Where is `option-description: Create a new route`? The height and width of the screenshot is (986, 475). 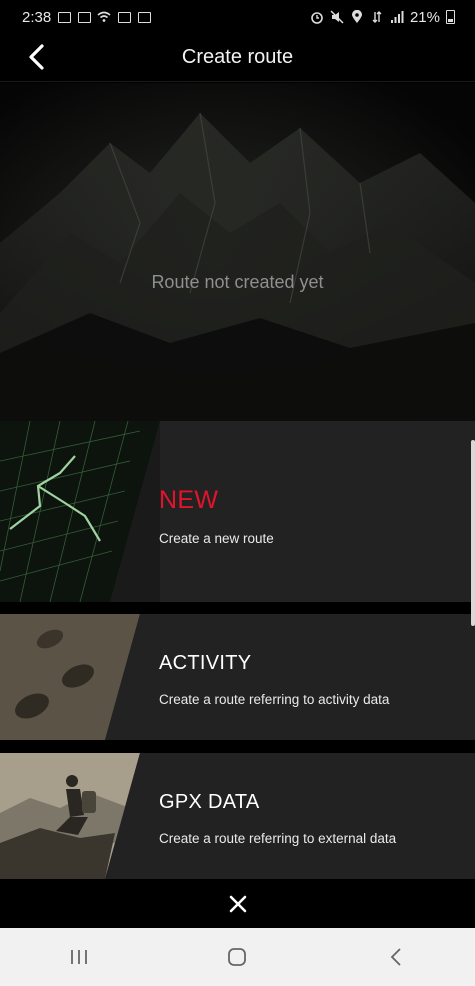
option-description: Create a new route is located at coordinates (216, 538).